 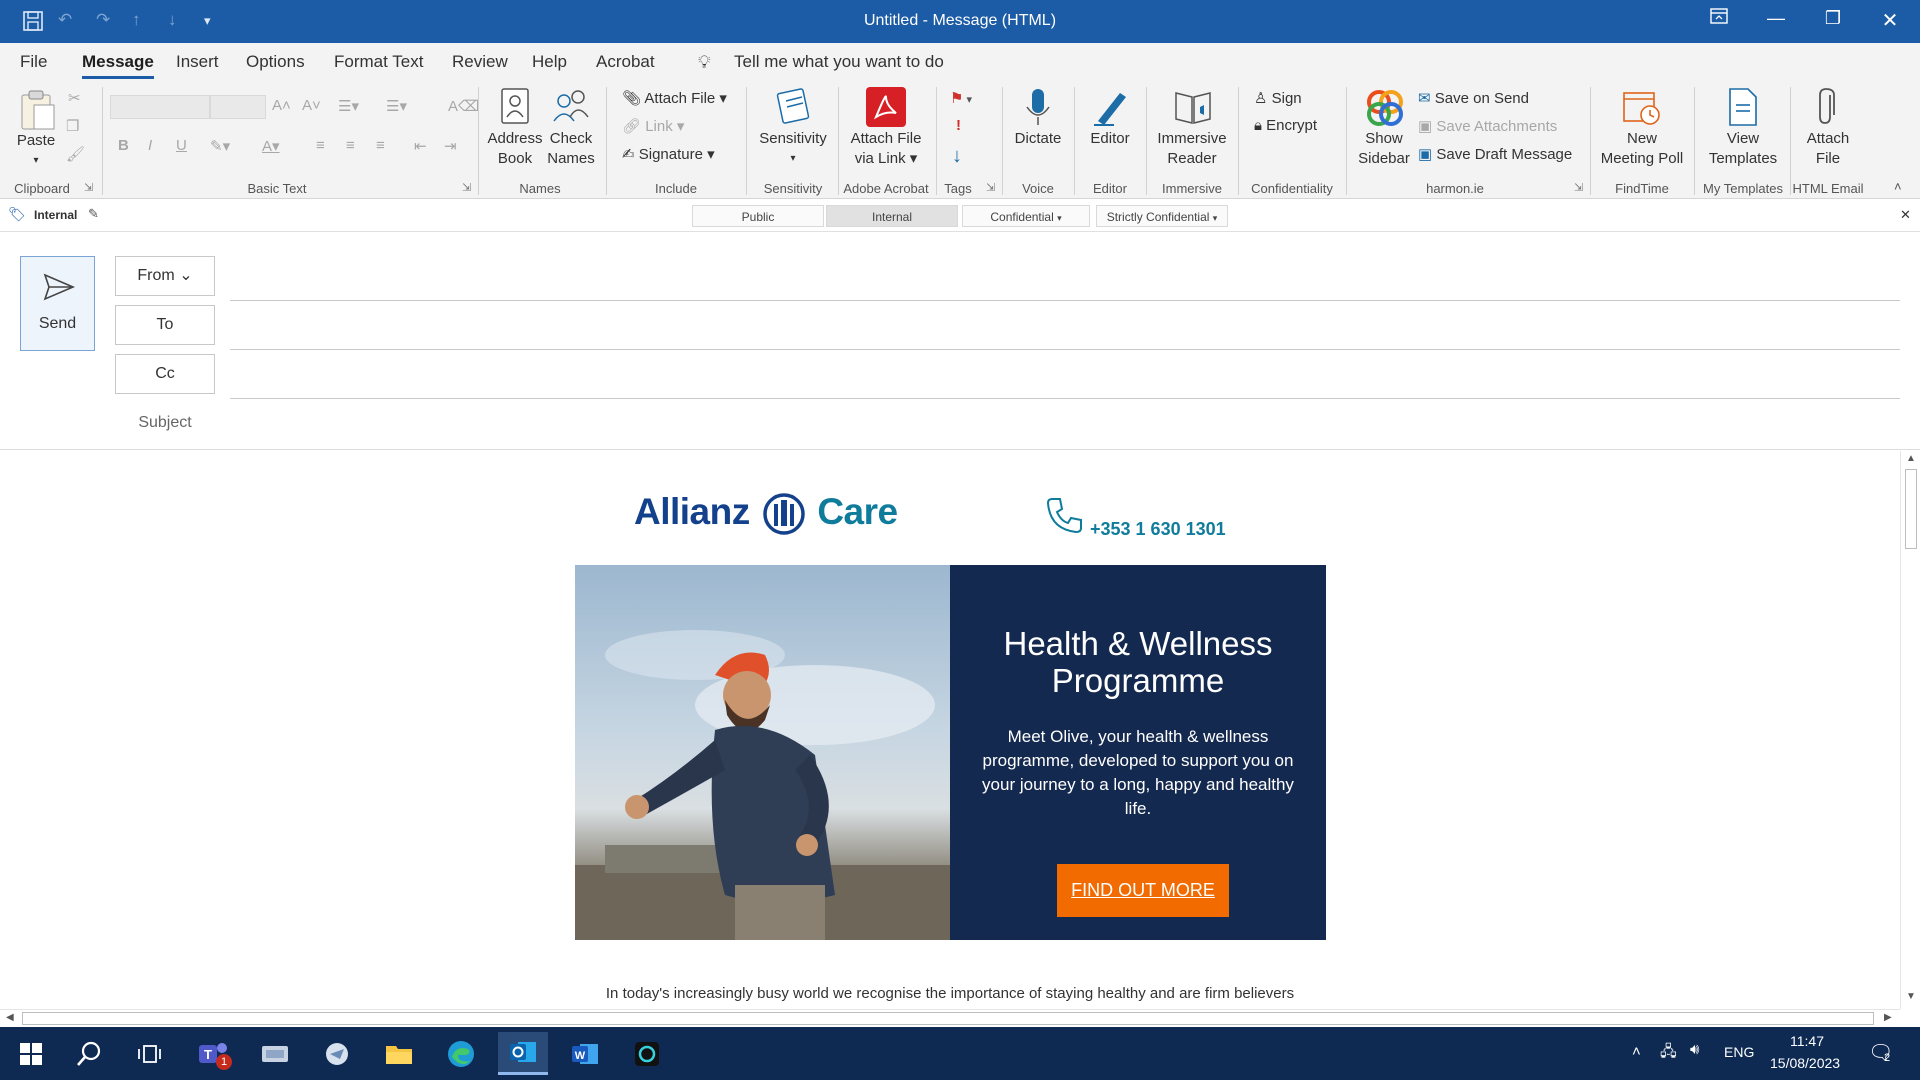 I want to click on address-book-icon, so click(x=515, y=108).